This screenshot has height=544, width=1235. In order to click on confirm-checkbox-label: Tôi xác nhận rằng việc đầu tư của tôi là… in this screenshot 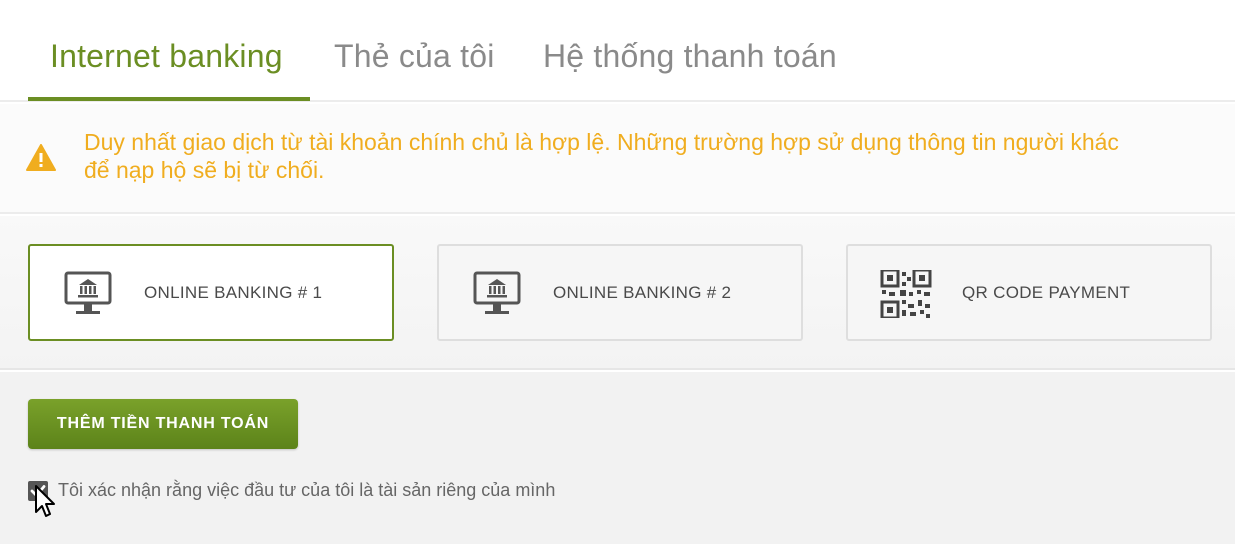, I will do `click(306, 490)`.